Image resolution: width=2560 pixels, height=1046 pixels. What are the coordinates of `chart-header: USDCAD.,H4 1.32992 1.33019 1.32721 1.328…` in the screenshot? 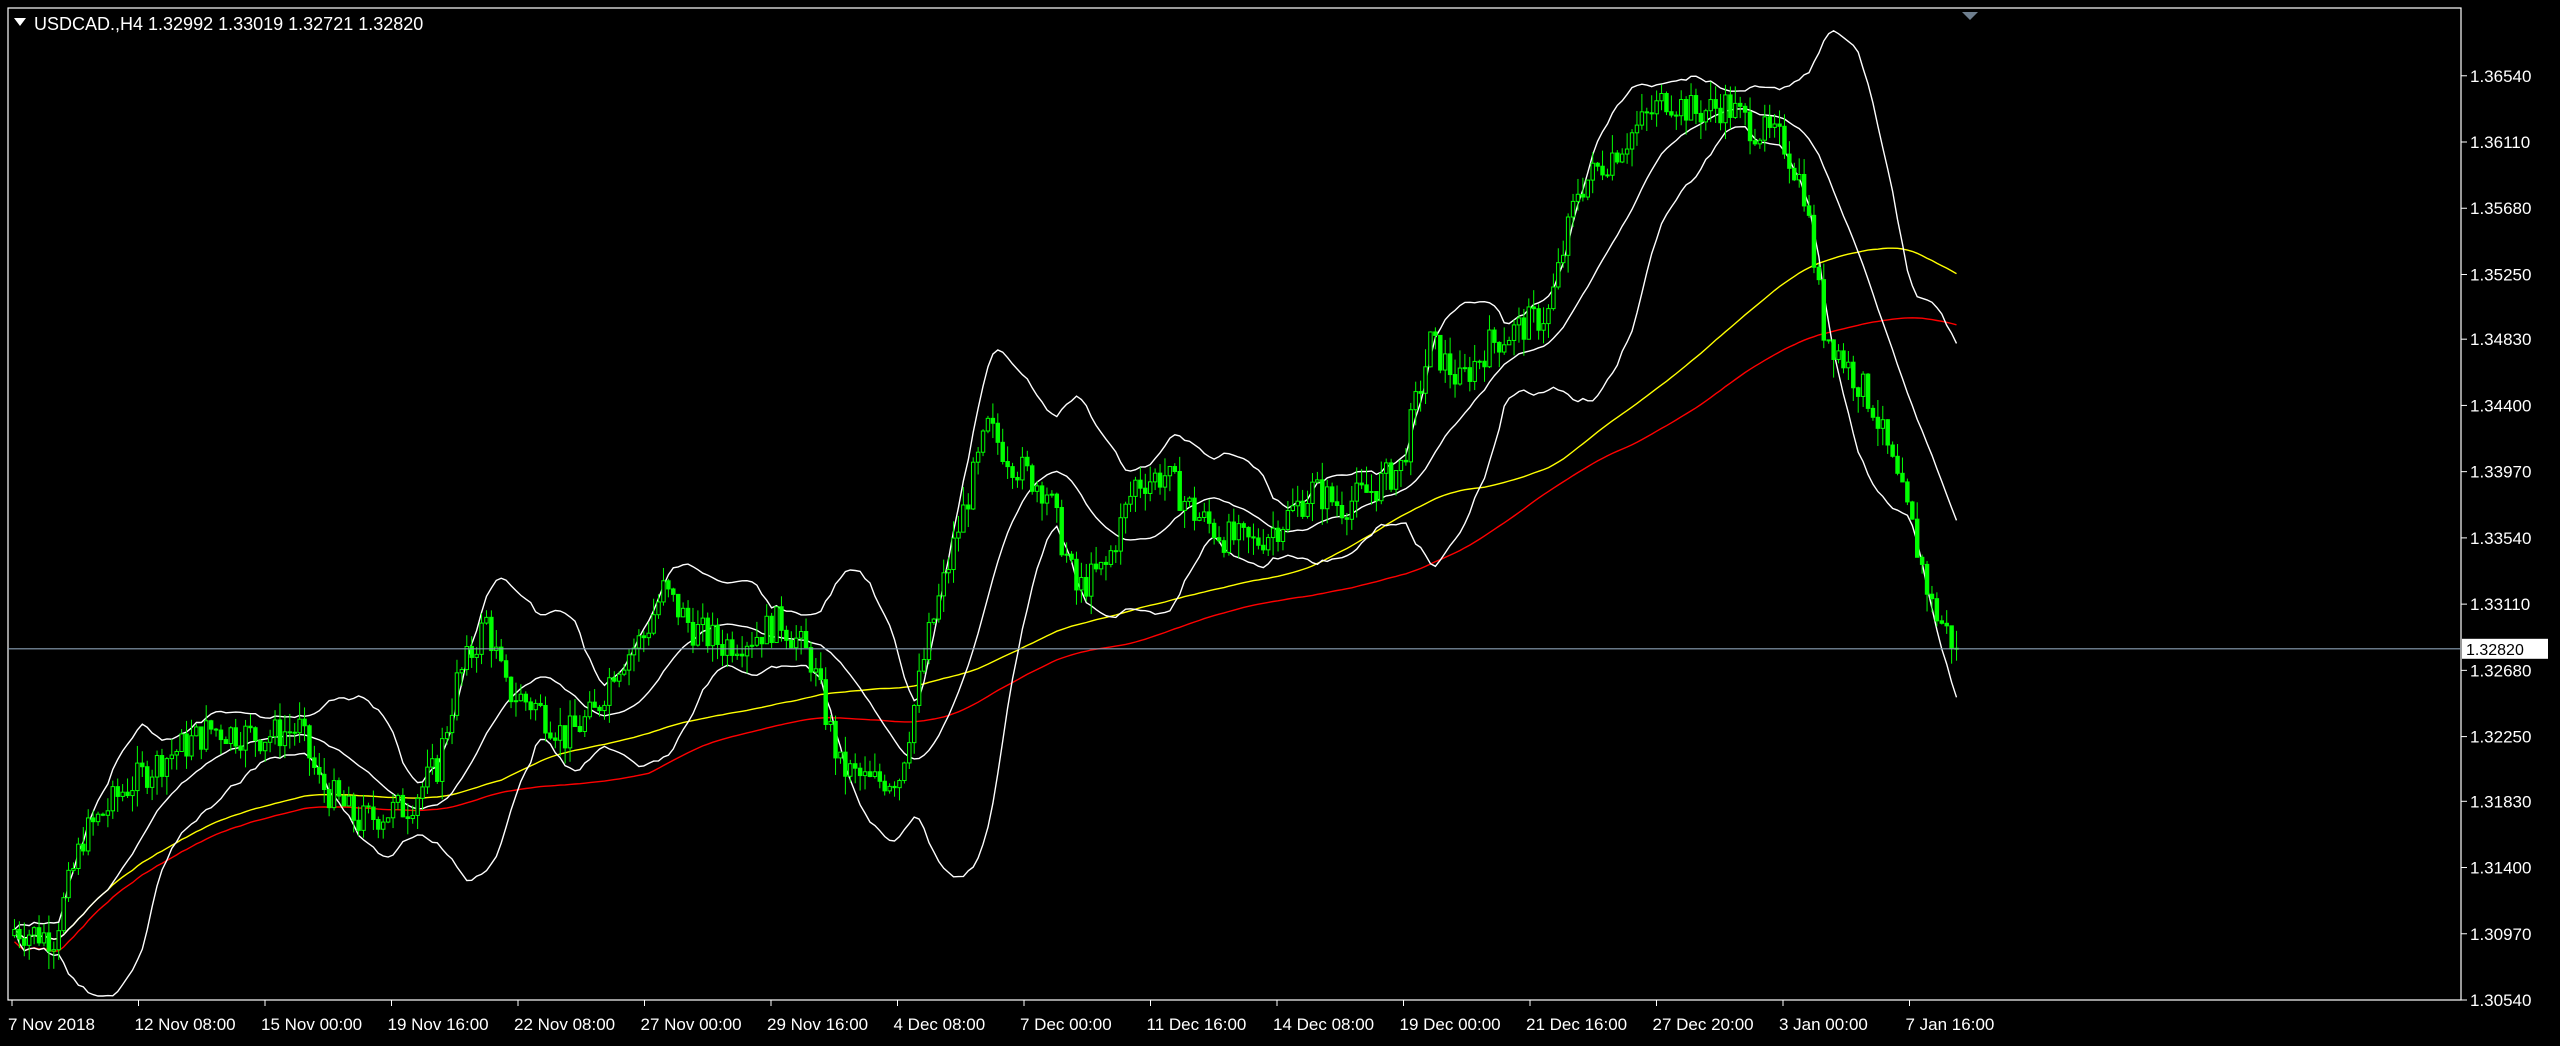 It's located at (218, 24).